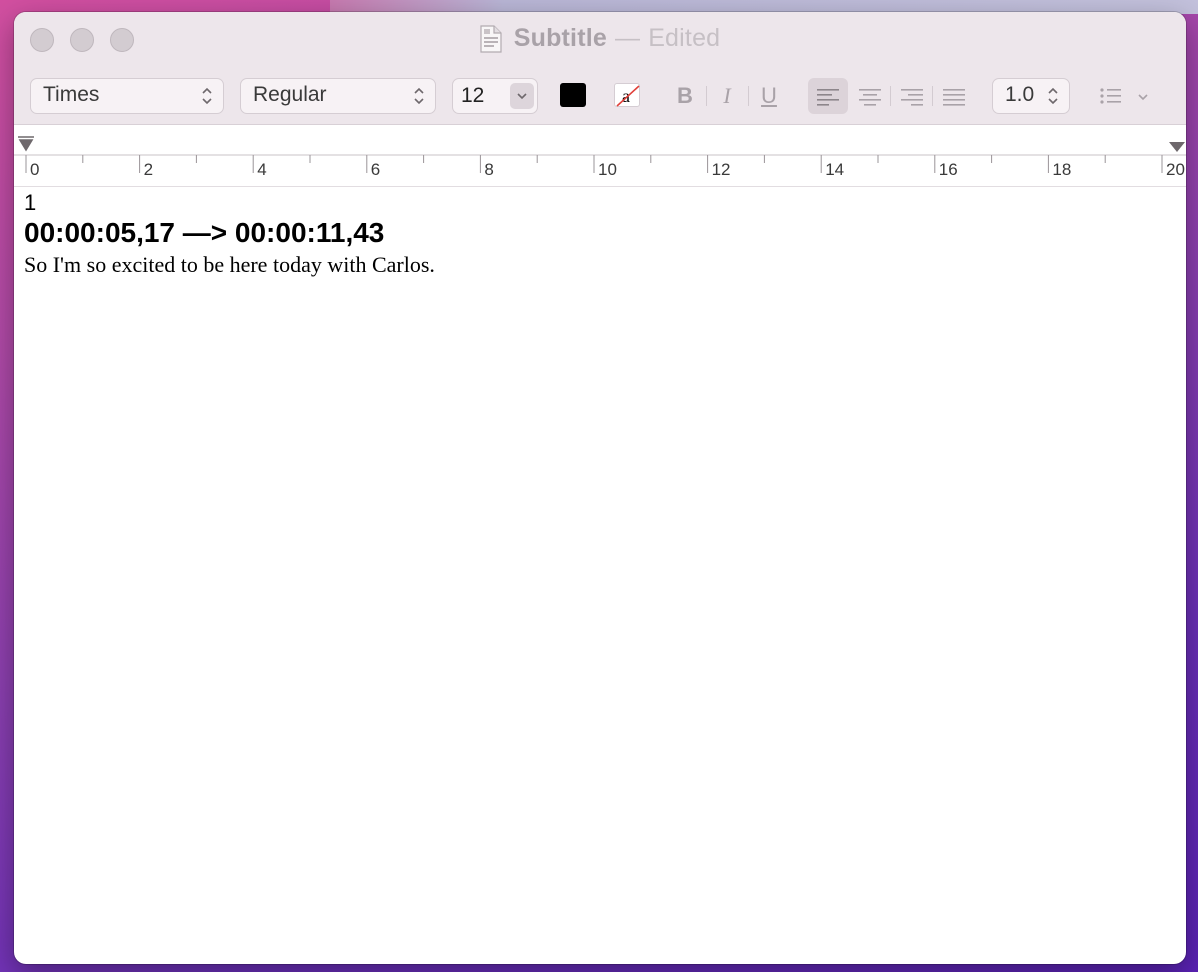  What do you see at coordinates (1175, 169) in the screenshot?
I see `ruler-label: 20` at bounding box center [1175, 169].